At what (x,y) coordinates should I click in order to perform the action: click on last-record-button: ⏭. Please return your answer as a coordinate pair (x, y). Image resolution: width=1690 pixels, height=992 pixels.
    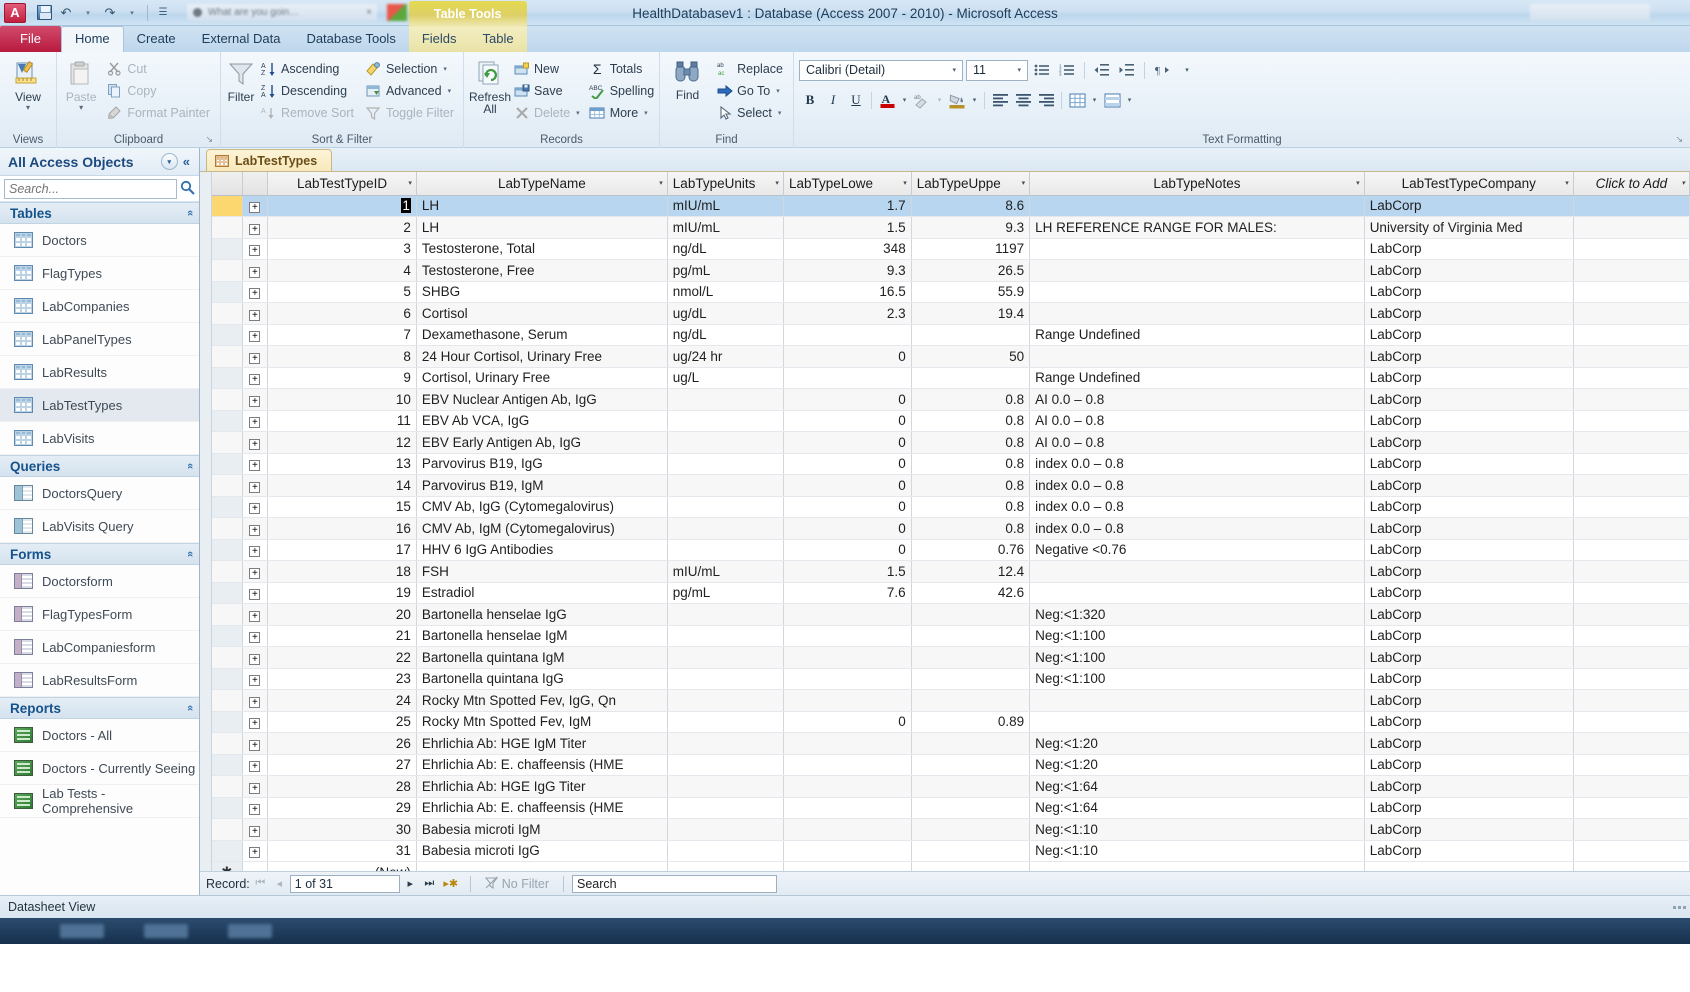
    Looking at the image, I should click on (429, 883).